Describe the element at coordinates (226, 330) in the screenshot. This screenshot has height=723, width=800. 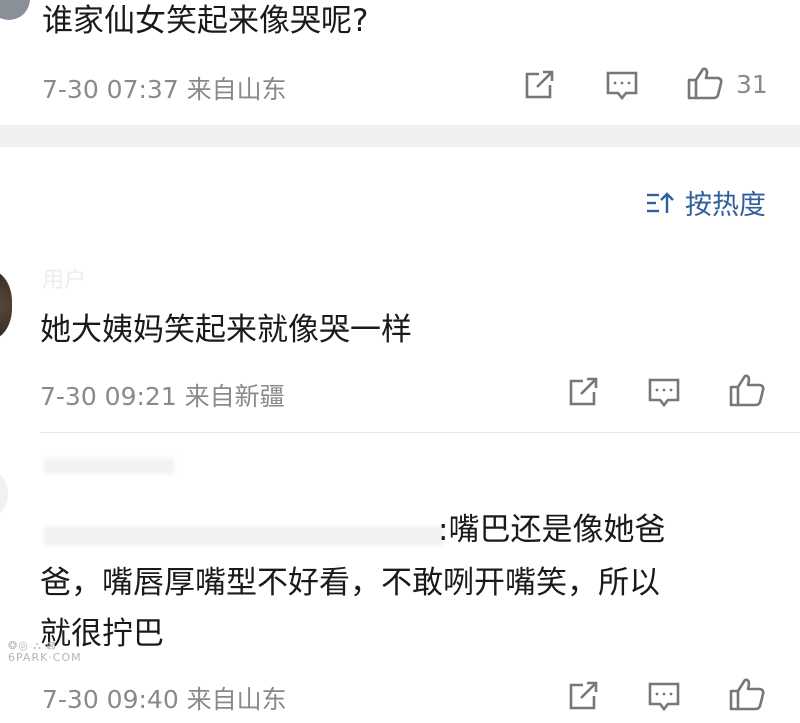
I see `comment-text: 她大姨妈笑起来就像哭一样` at that location.